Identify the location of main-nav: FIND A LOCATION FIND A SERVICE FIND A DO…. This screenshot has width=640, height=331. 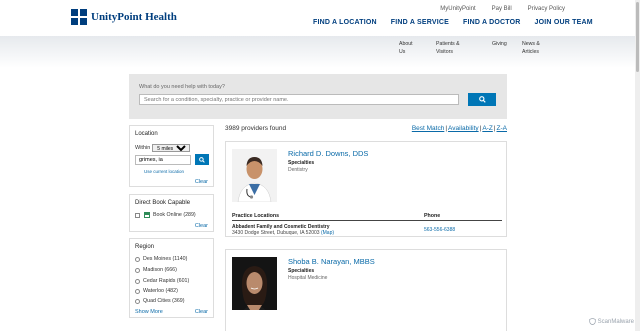
(453, 22).